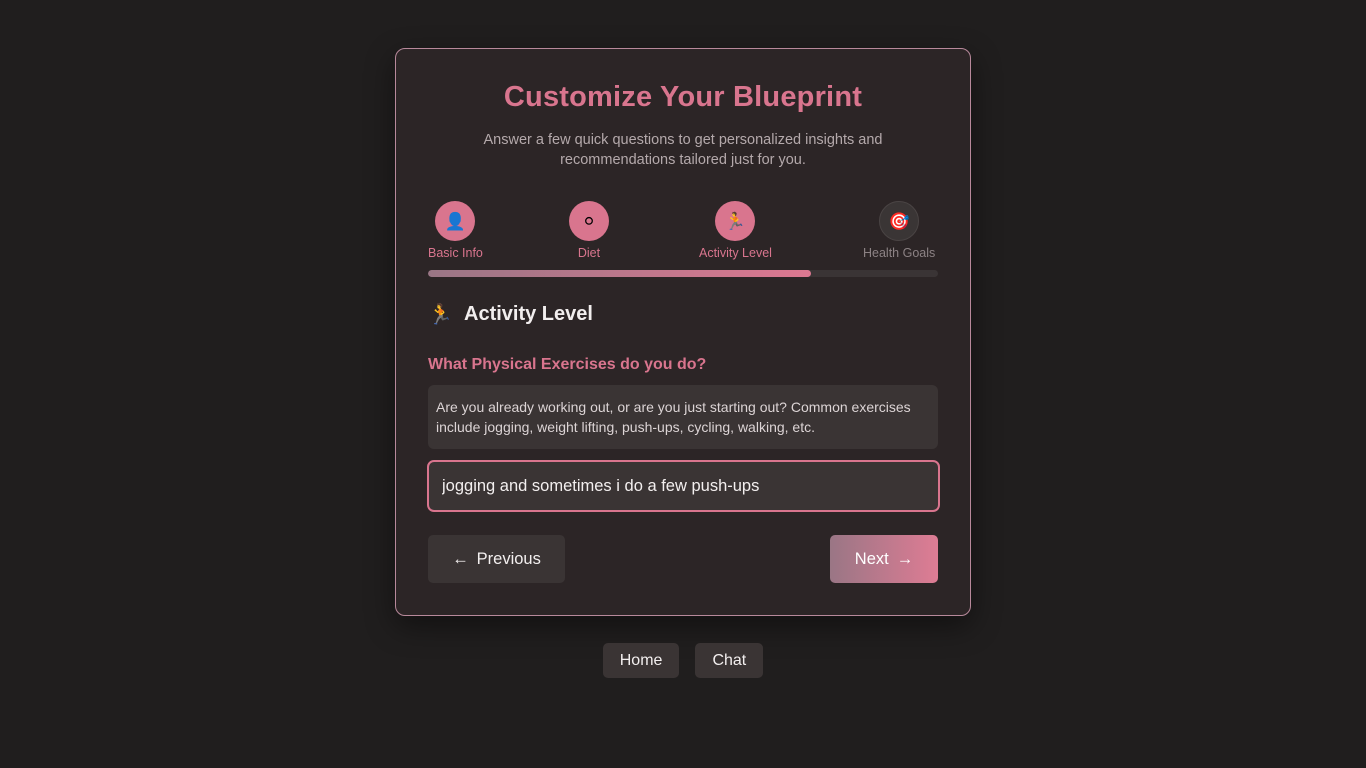 The image size is (1366, 768). Describe the element at coordinates (460, 558) in the screenshot. I see `arrow-left-icon: ←` at that location.